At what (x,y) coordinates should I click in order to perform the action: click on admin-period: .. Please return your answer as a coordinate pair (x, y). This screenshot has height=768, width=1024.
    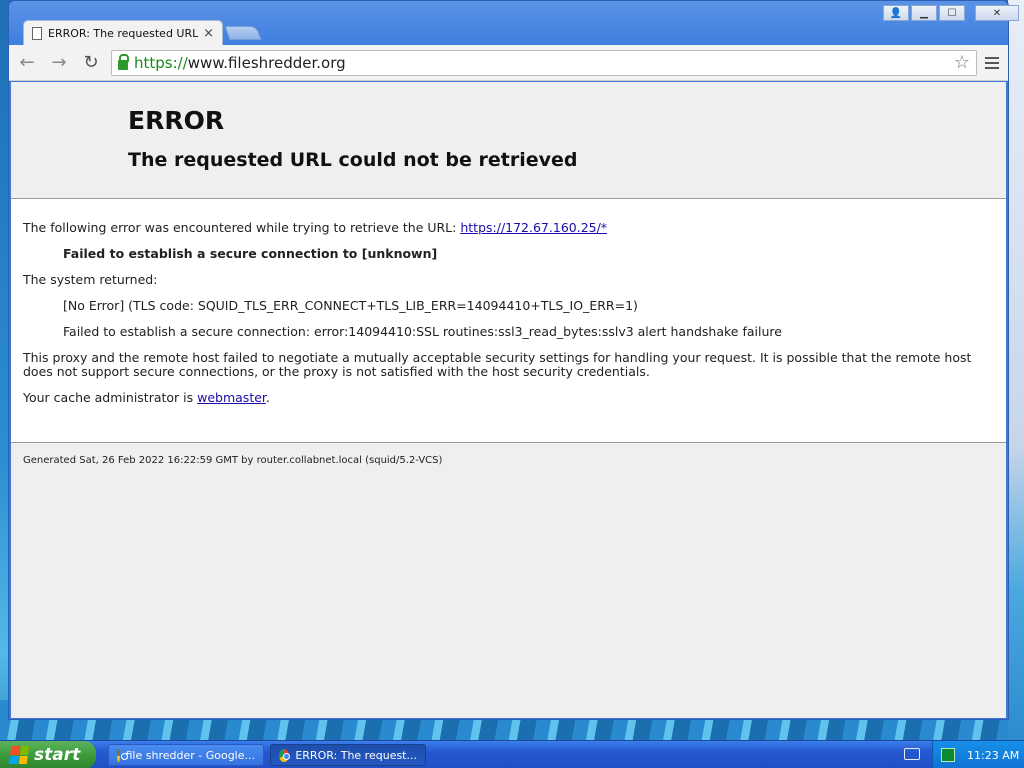
    Looking at the image, I should click on (267, 397).